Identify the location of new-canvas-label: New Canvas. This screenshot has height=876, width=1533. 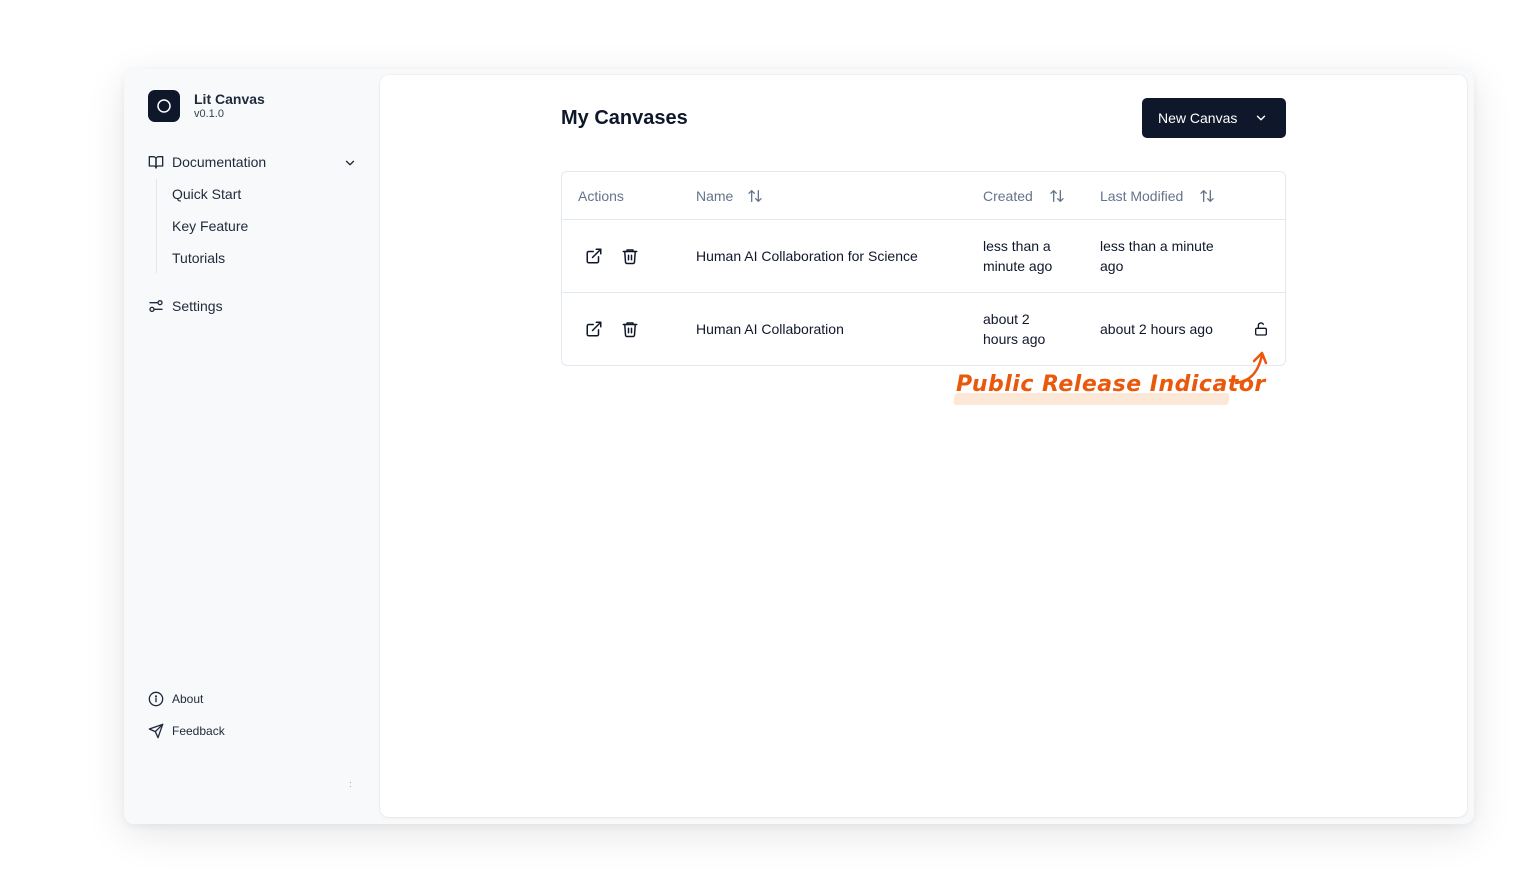
(1198, 118).